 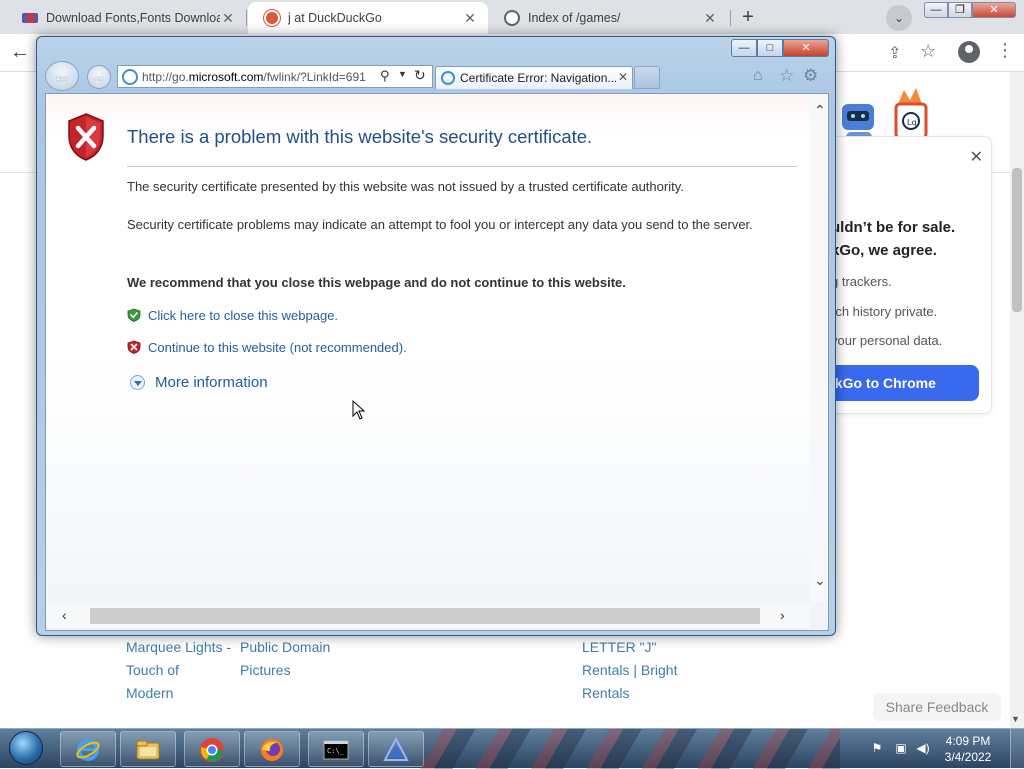 What do you see at coordinates (462, 166) in the screenshot?
I see `title-divider` at bounding box center [462, 166].